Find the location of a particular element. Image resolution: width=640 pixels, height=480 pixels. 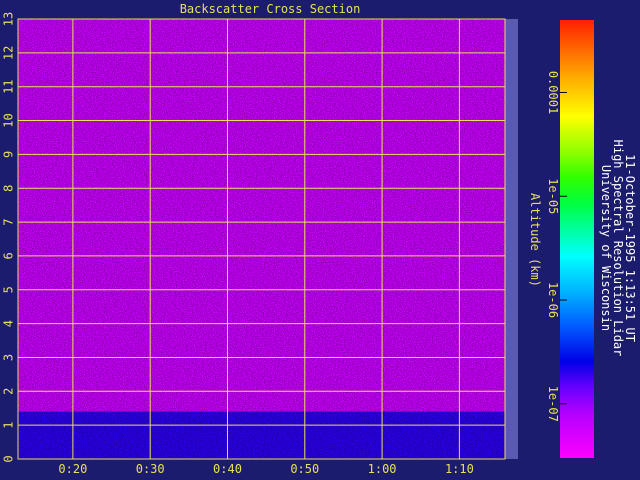

x-tick-label: 0:40 is located at coordinates (227, 469).